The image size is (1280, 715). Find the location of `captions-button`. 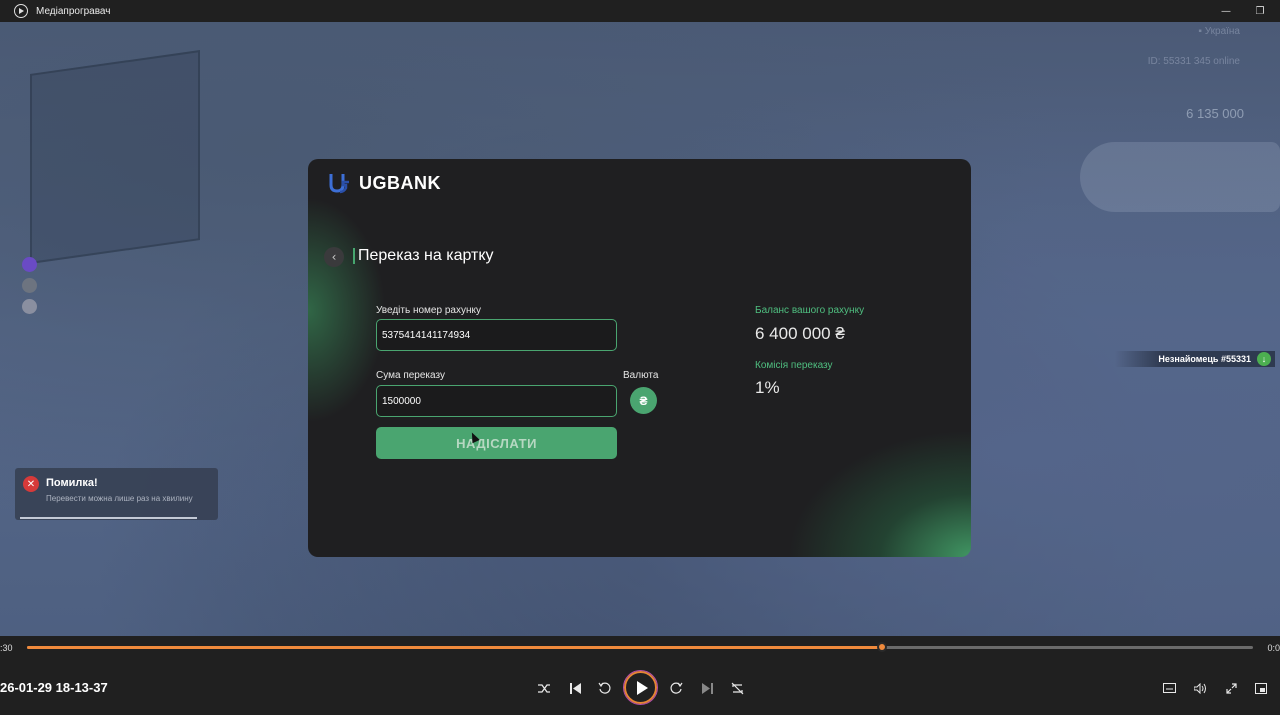

captions-button is located at coordinates (1169, 688).